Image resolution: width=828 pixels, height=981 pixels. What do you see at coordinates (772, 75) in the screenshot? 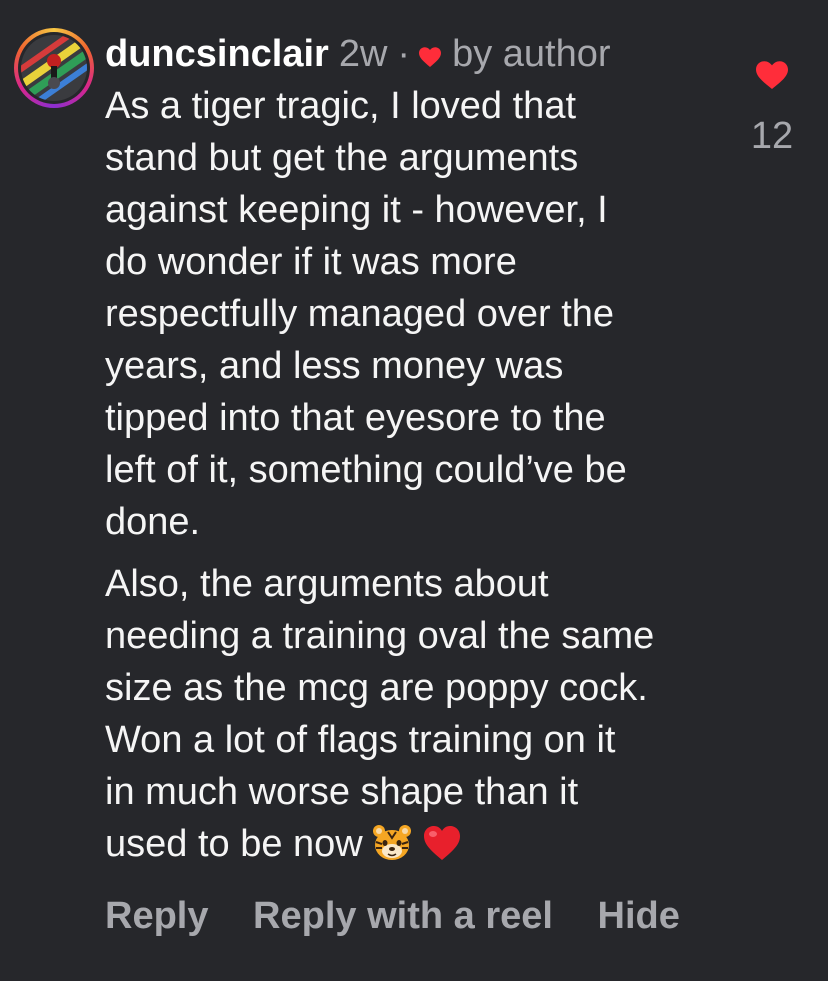
I see `like-heart-icon` at bounding box center [772, 75].